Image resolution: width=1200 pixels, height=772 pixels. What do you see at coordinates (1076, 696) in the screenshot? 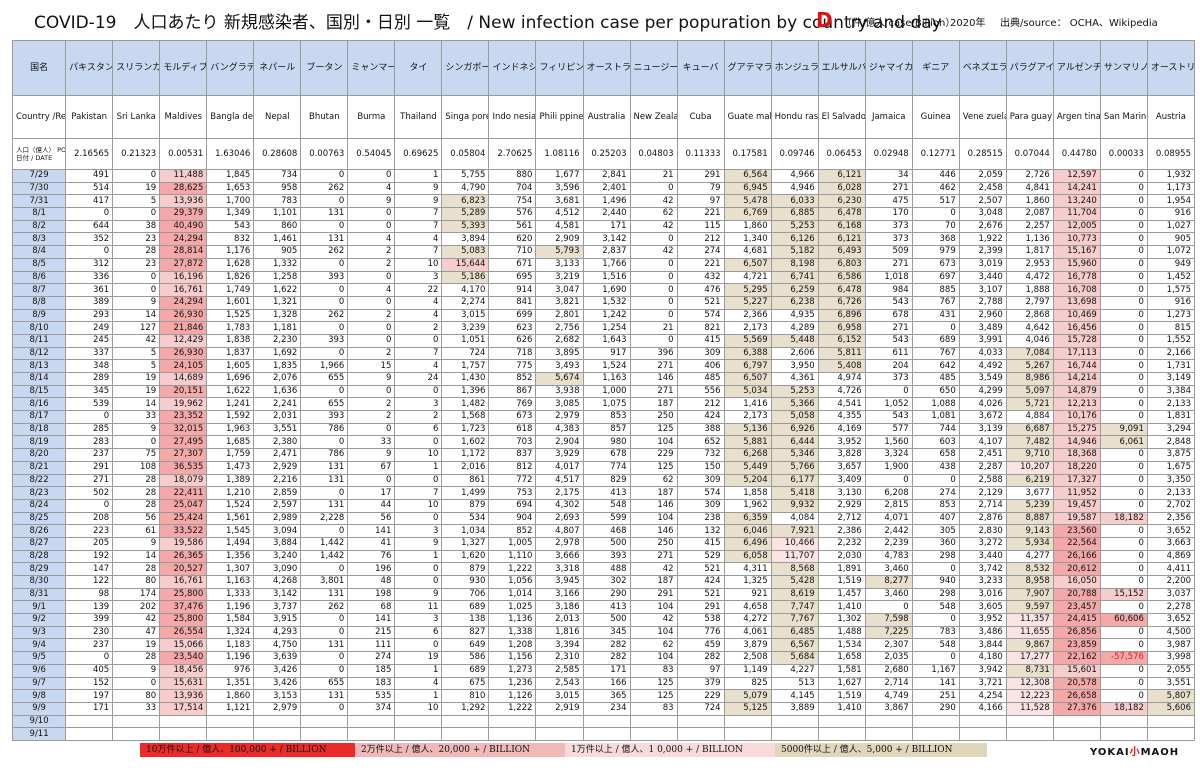
I see `table-cell: 26,658` at bounding box center [1076, 696].